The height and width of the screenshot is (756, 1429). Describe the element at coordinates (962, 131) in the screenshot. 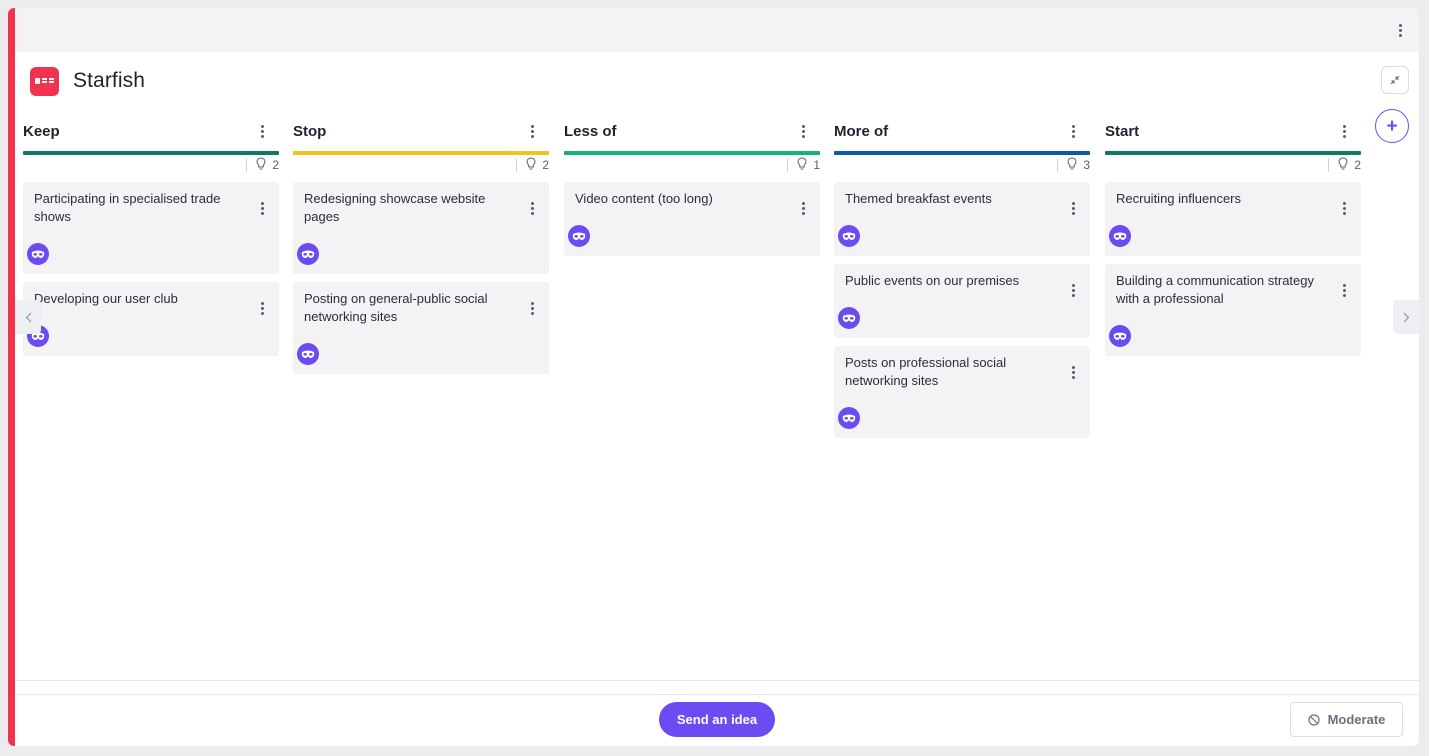

I see `column-header: More of` at that location.